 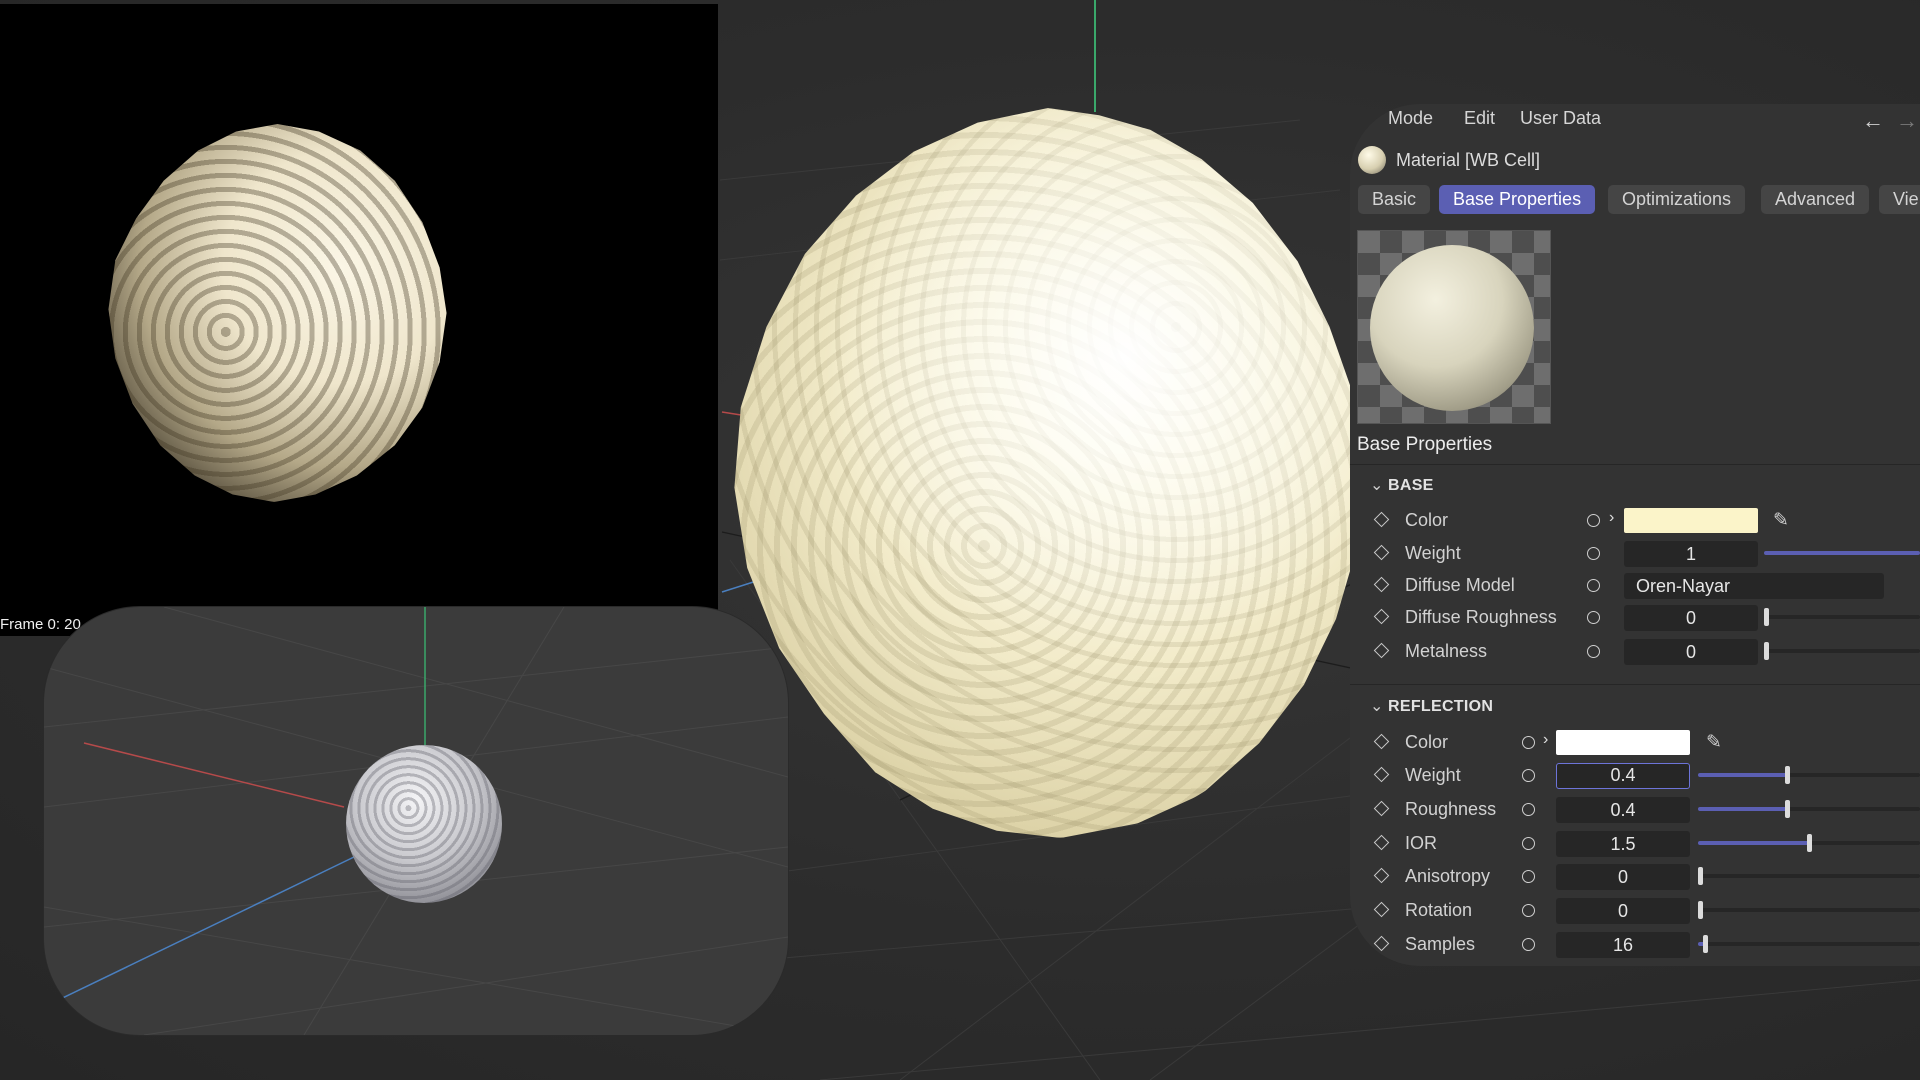 I want to click on anisotropy-slider, so click(x=1809, y=876).